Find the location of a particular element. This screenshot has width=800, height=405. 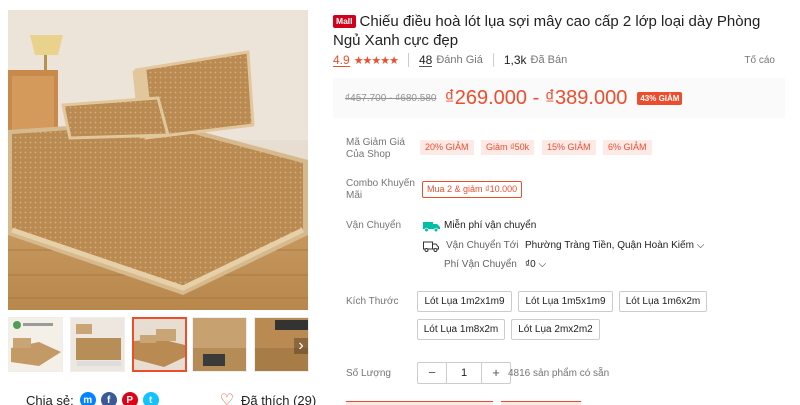

product-stats: 4.9 ★★★★★ 48 Đánh Giá 1,3k Đã Bán Tố cáo is located at coordinates (559, 60).